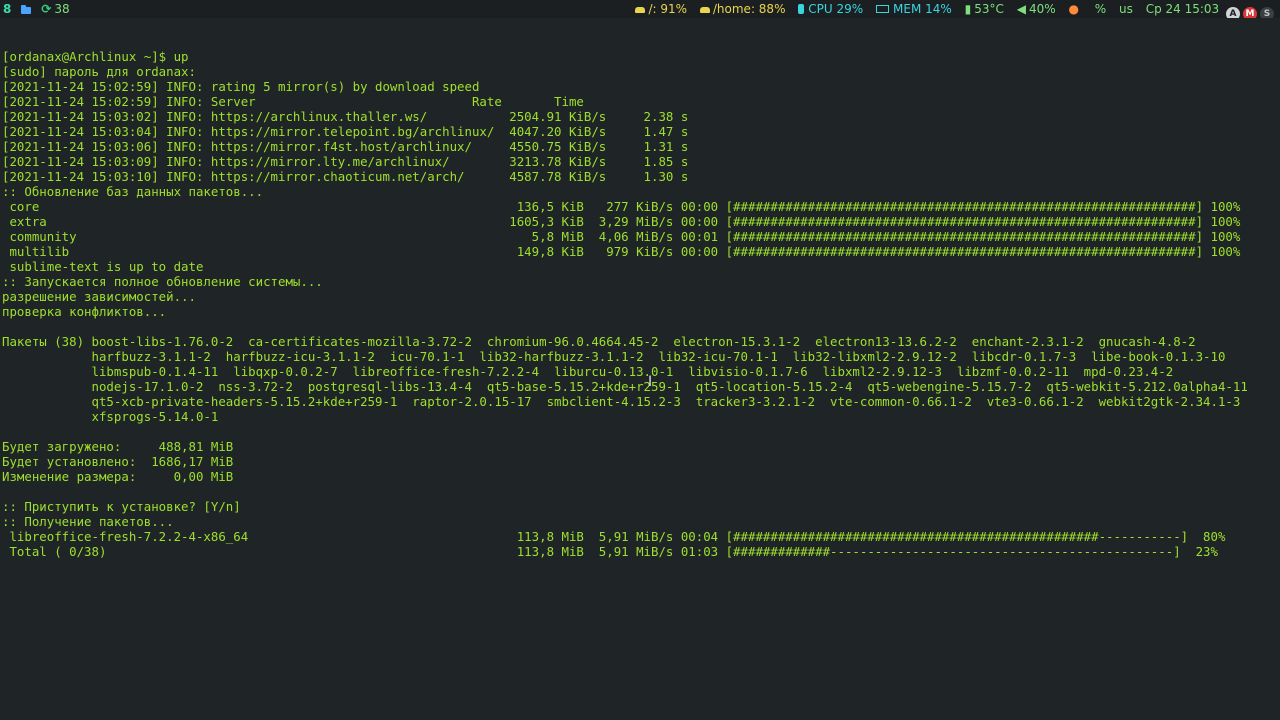 The image size is (1280, 720). What do you see at coordinates (801, 9) in the screenshot?
I see `cpu-icon` at bounding box center [801, 9].